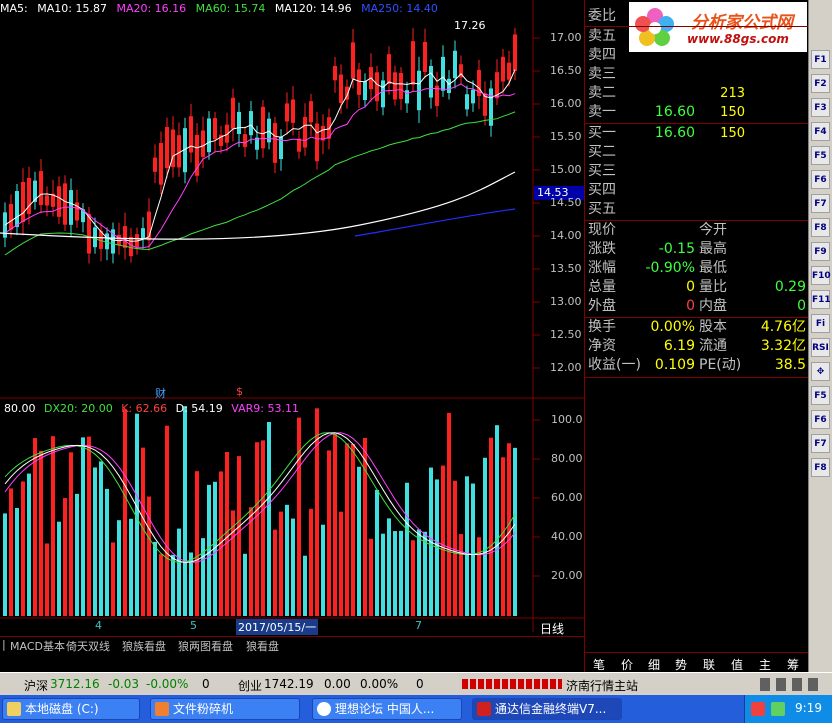 This screenshot has height=723, width=832. Describe the element at coordinates (239, 391) in the screenshot. I see `event-marker-dollar: $` at that location.